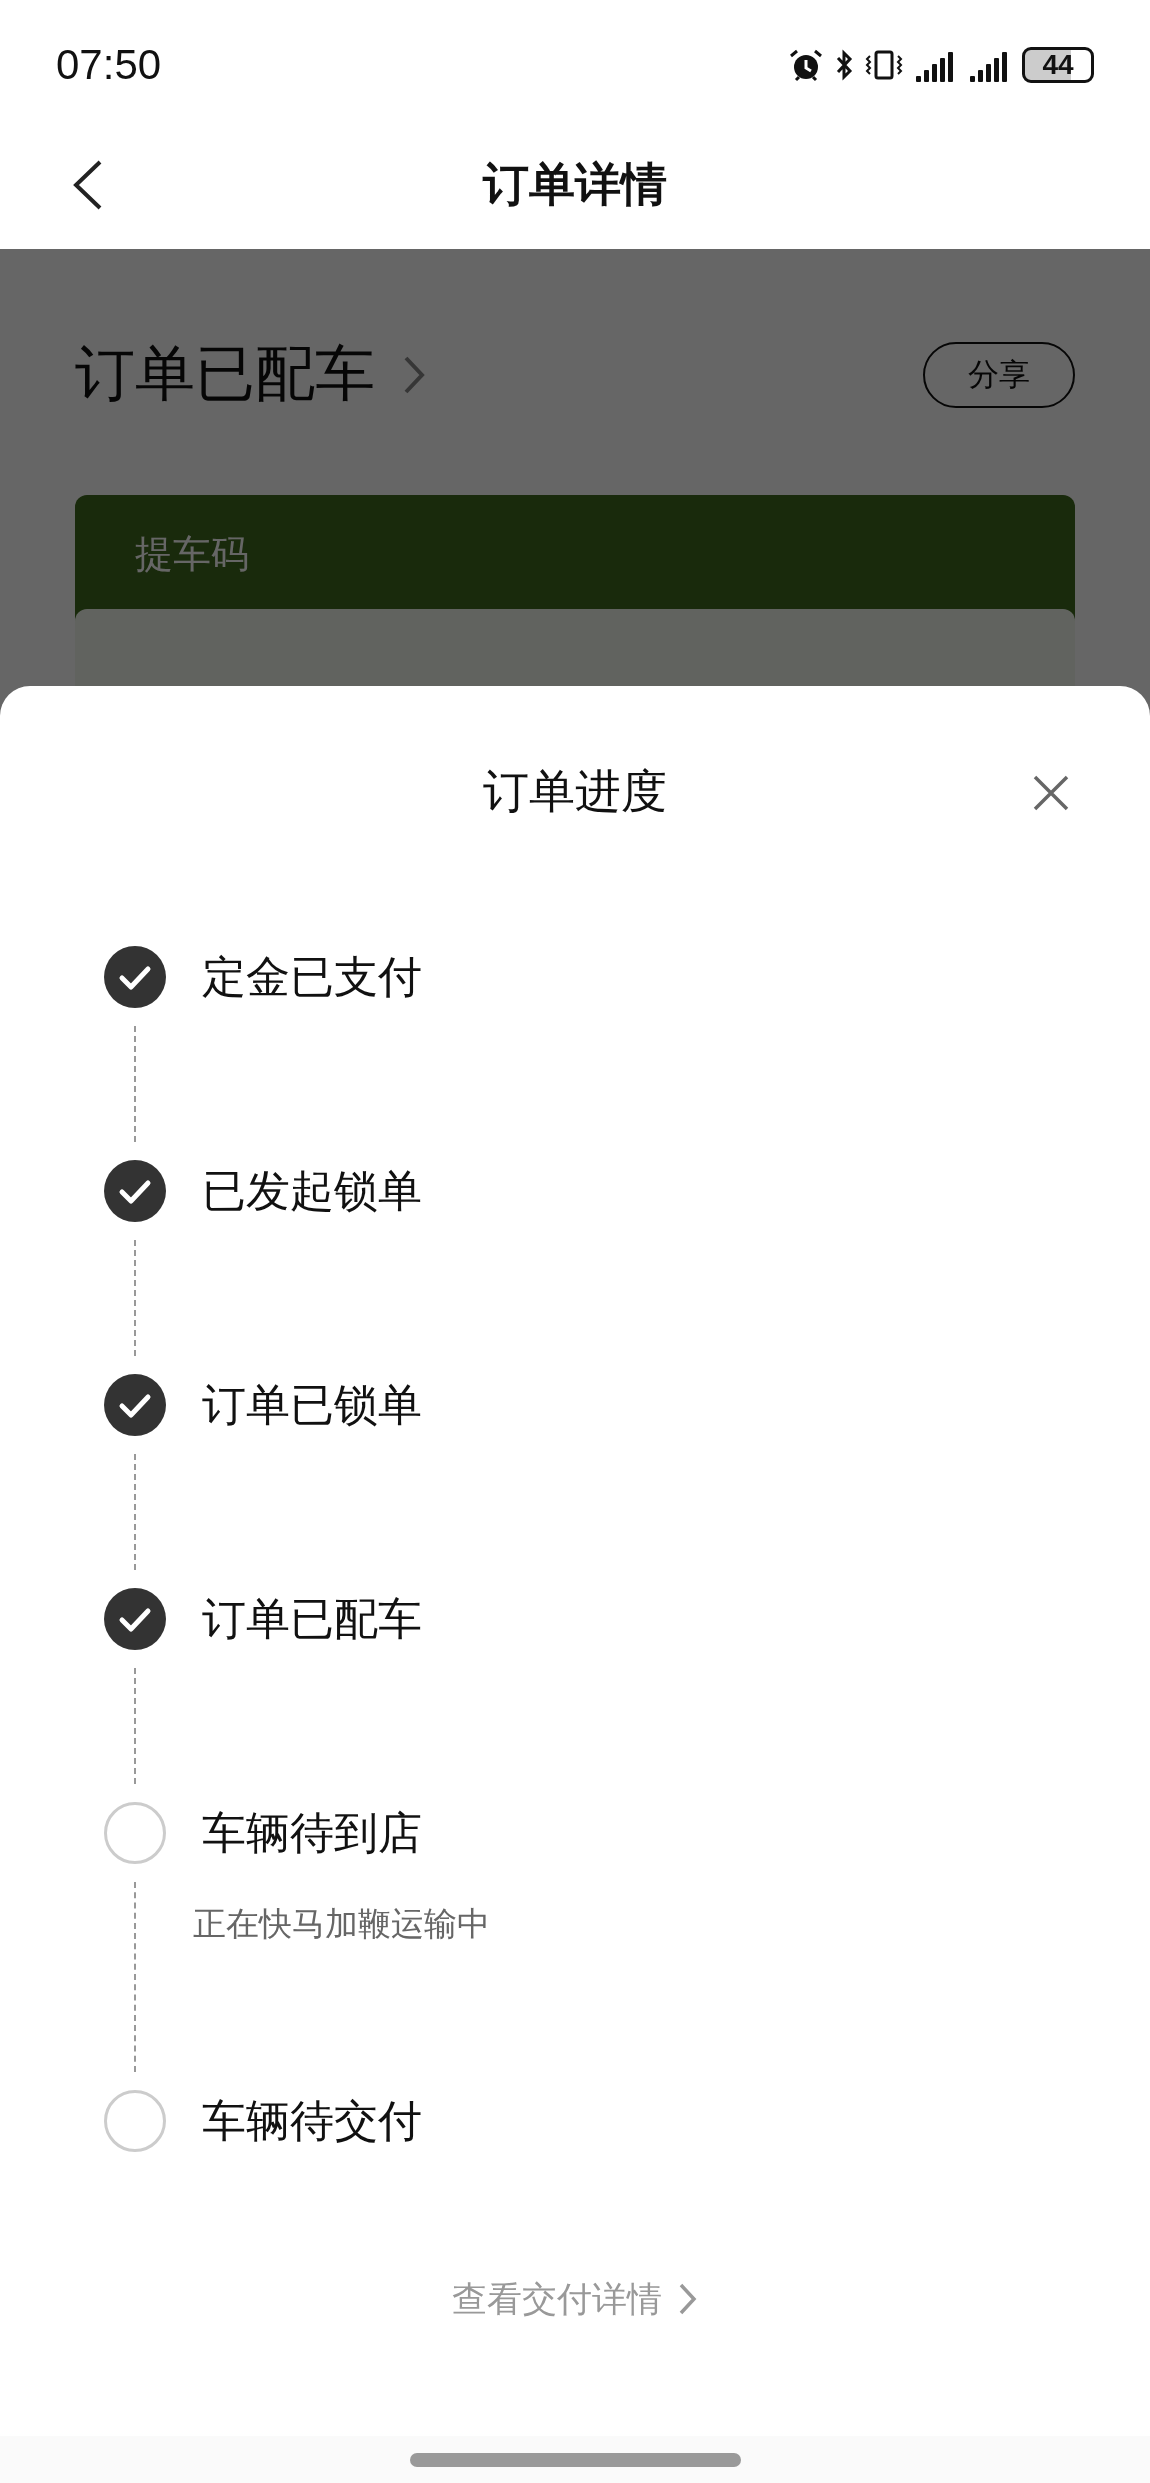  Describe the element at coordinates (557, 2299) in the screenshot. I see `delivery-details-link: 查看交付详情` at that location.